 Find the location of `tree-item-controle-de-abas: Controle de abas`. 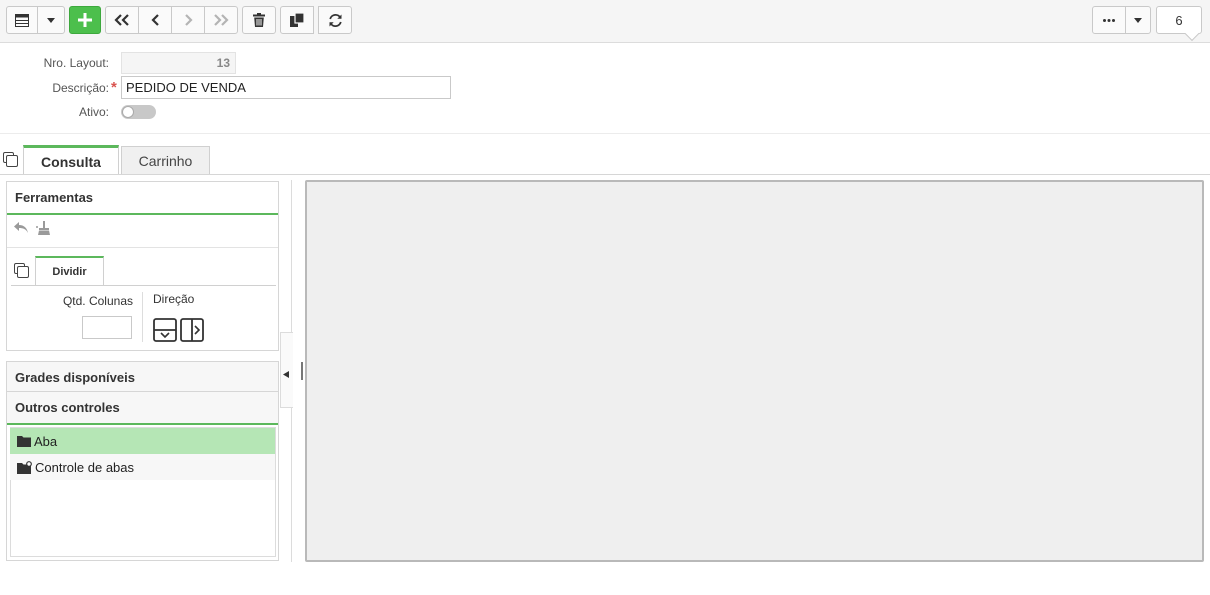

tree-item-controle-de-abas: Controle de abas is located at coordinates (142, 467).